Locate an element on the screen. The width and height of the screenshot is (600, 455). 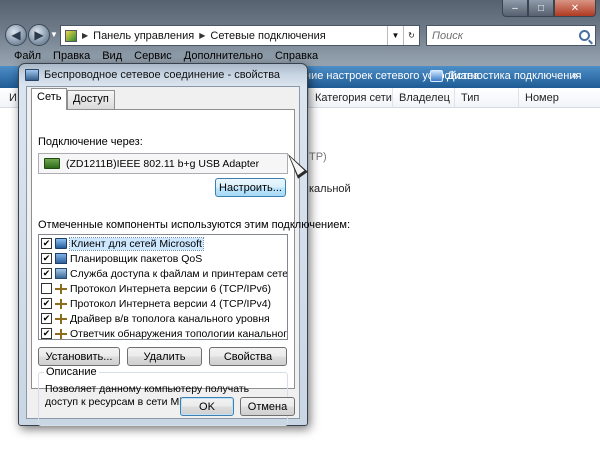
column-type: Тип is located at coordinates (486, 98).